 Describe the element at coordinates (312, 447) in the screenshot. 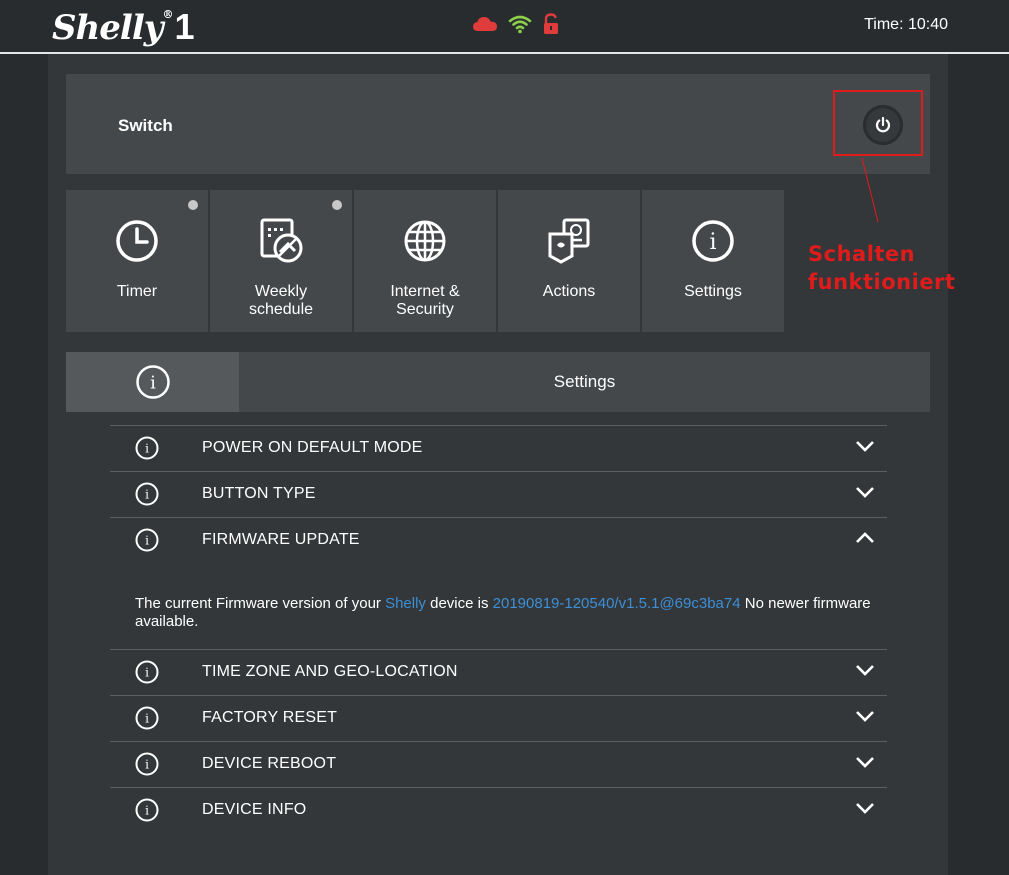

I see `settings-item-label: POWER ON DEFAULT MODE` at that location.